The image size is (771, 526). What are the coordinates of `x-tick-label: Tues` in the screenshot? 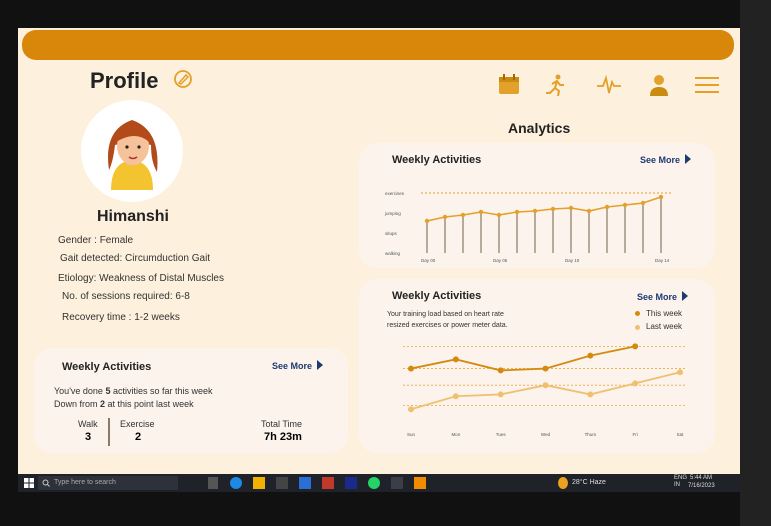 It's located at (501, 434).